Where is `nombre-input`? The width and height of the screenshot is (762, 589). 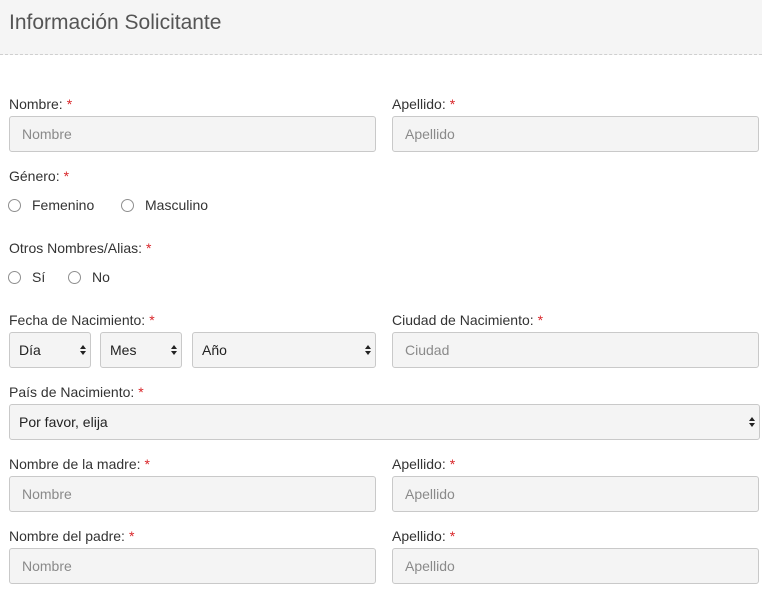 nombre-input is located at coordinates (192, 134).